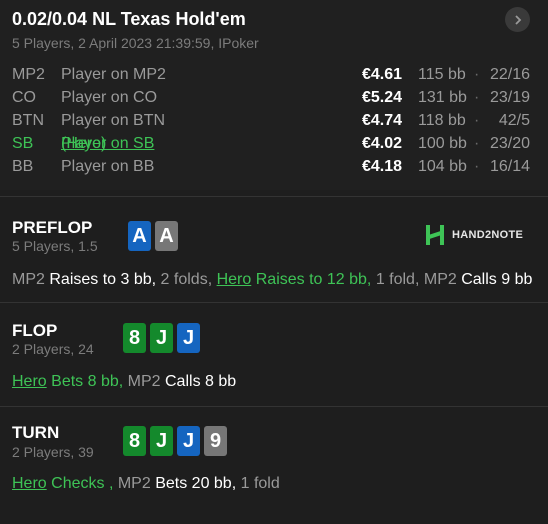 The image size is (548, 524). I want to click on street-actions: Hero Bets 8 bb, MP2 Calls 8 bb, so click(124, 382).